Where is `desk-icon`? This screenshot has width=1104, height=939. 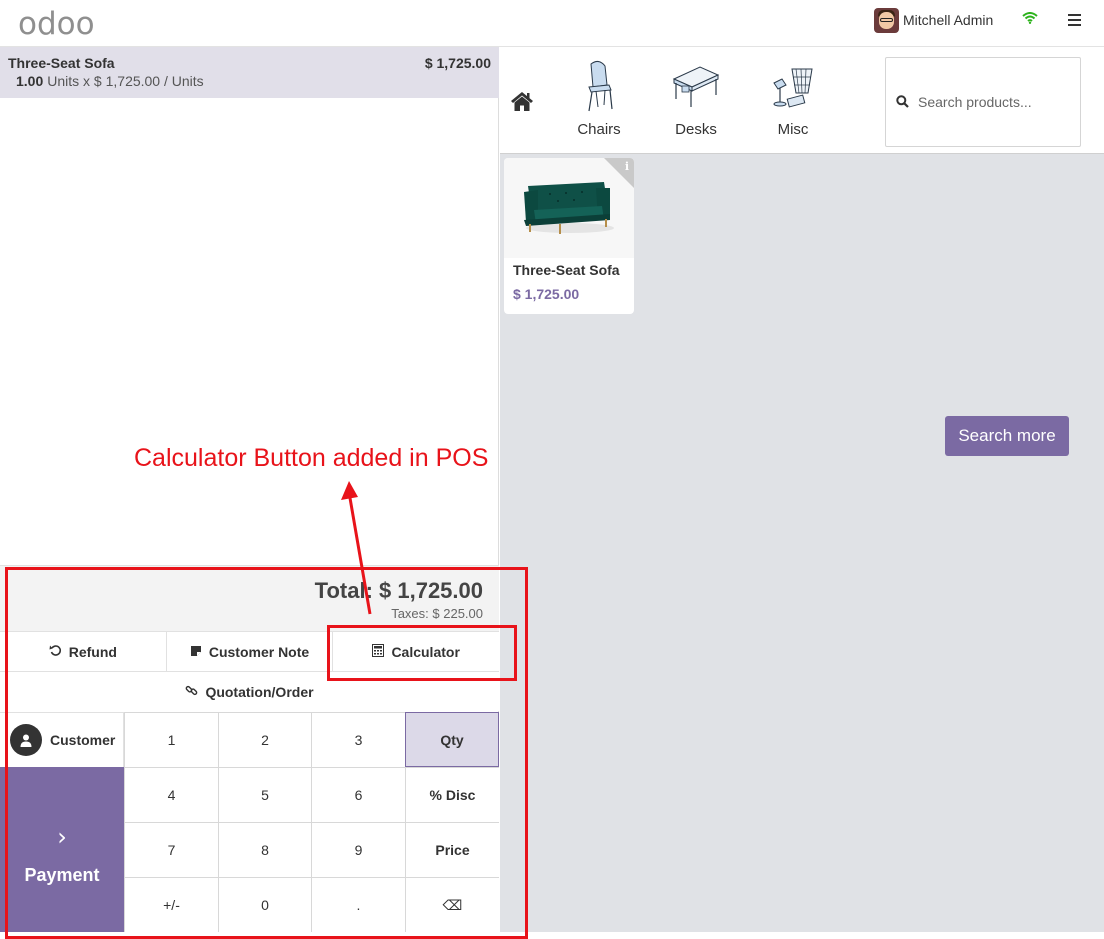 desk-icon is located at coordinates (696, 86).